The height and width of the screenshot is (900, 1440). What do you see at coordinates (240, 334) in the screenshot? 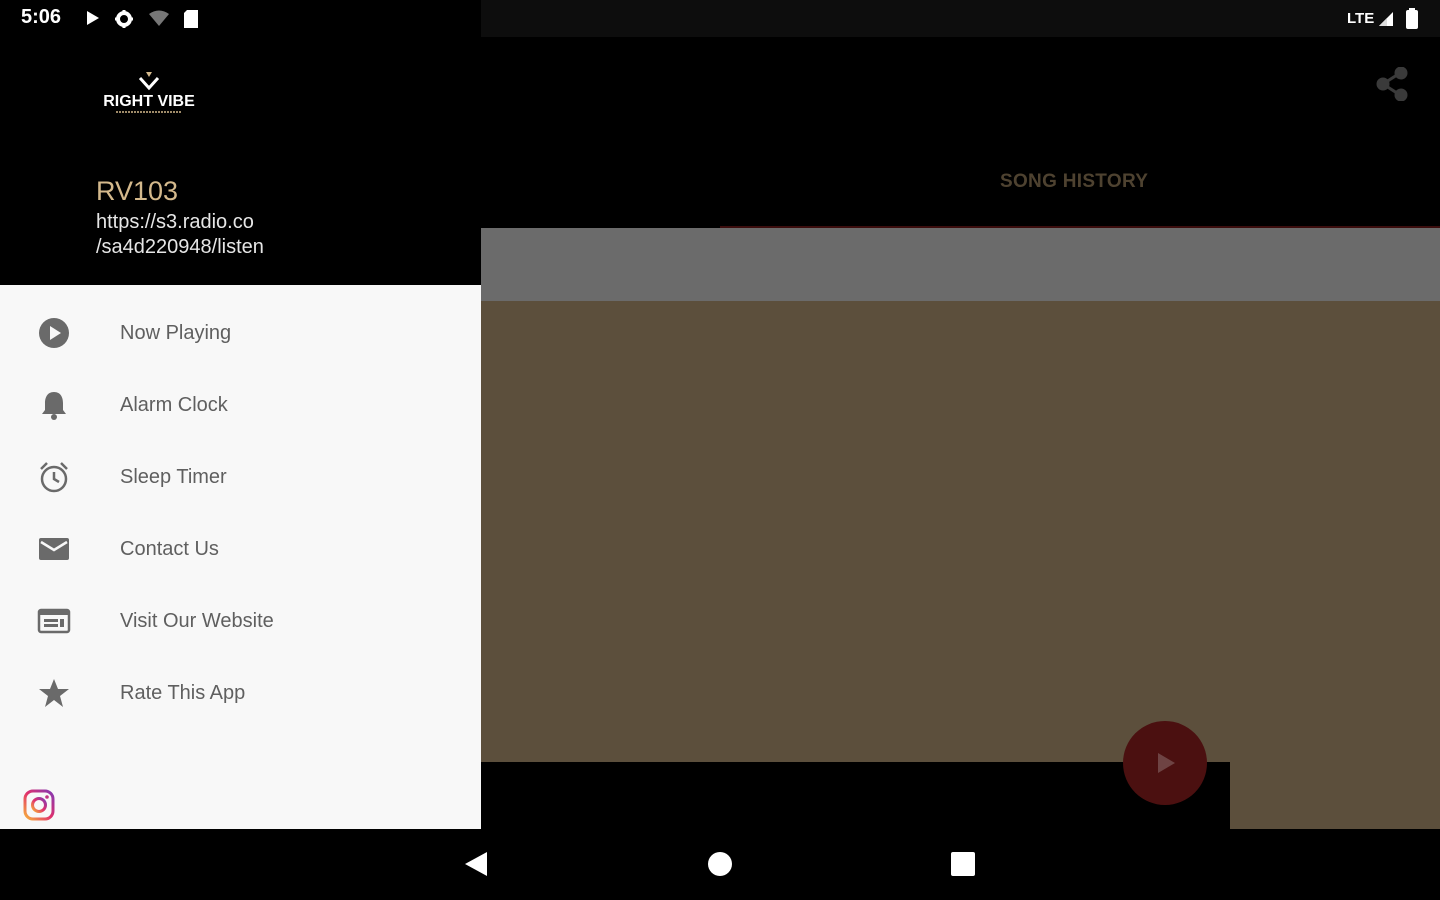
I see `menu-item-now-playing: Now Playing` at bounding box center [240, 334].